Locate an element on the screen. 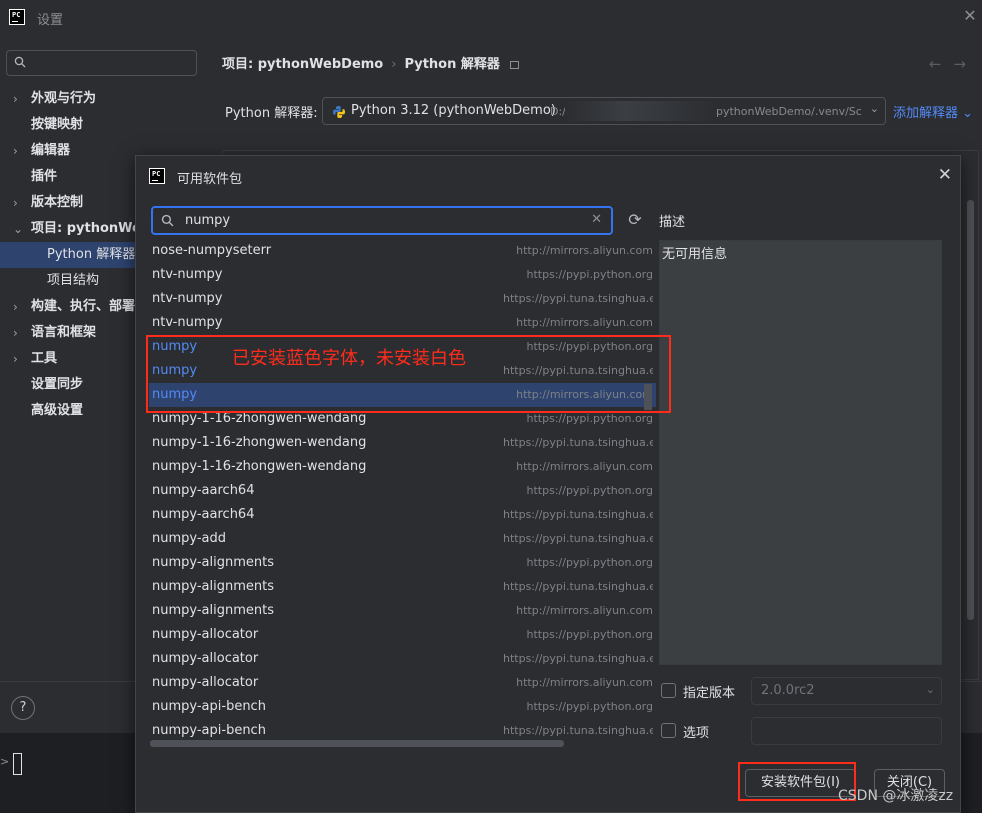 This screenshot has height=813, width=982. package-name: nose-numpyseterr is located at coordinates (212, 250).